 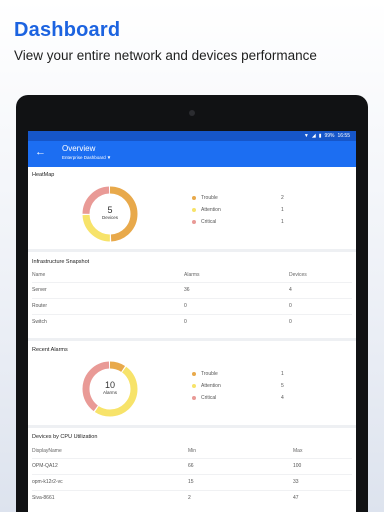 I want to click on table-cell: Router, so click(x=40, y=306).